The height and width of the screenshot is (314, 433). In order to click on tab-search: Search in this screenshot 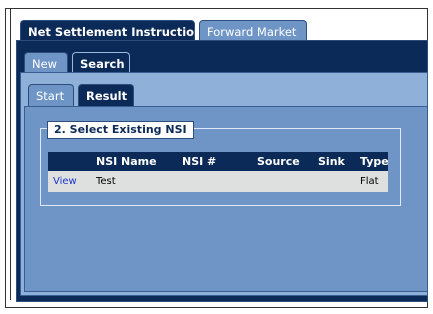, I will do `click(101, 63)`.